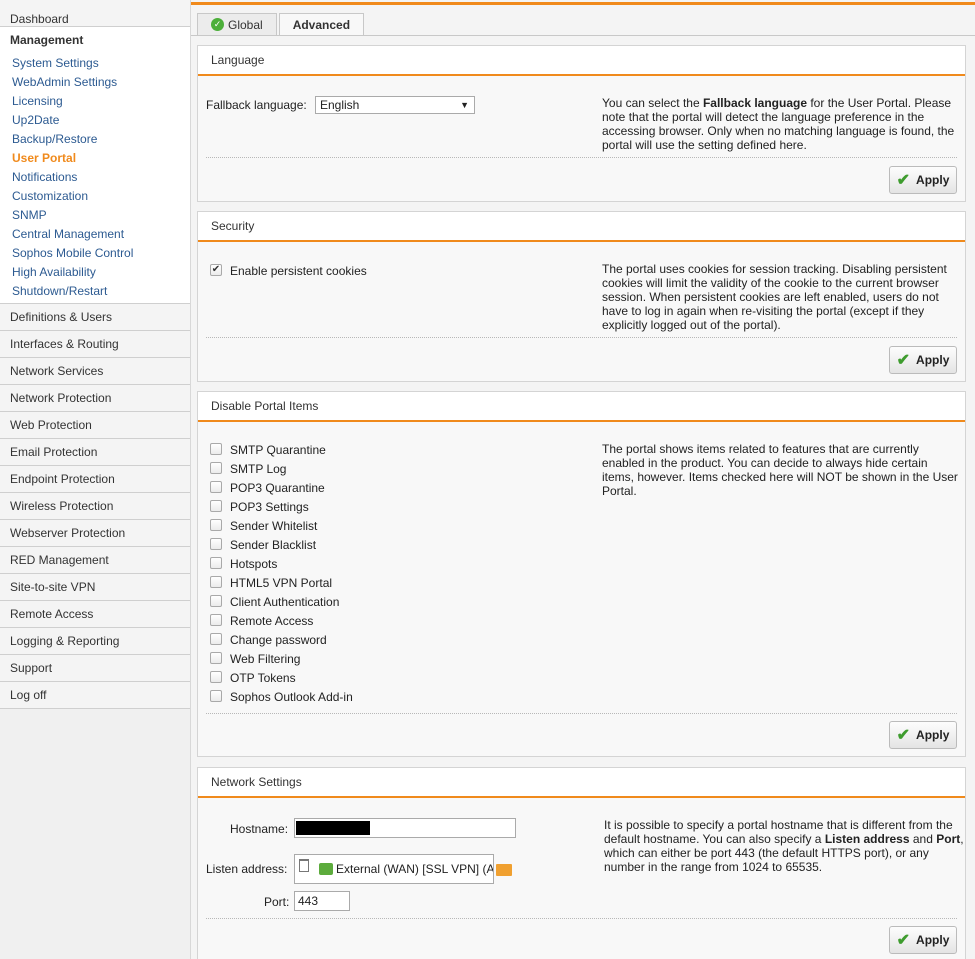 Image resolution: width=975 pixels, height=959 pixels. Describe the element at coordinates (281, 583) in the screenshot. I see `portal-item-label: HTML5 VPN Portal` at that location.